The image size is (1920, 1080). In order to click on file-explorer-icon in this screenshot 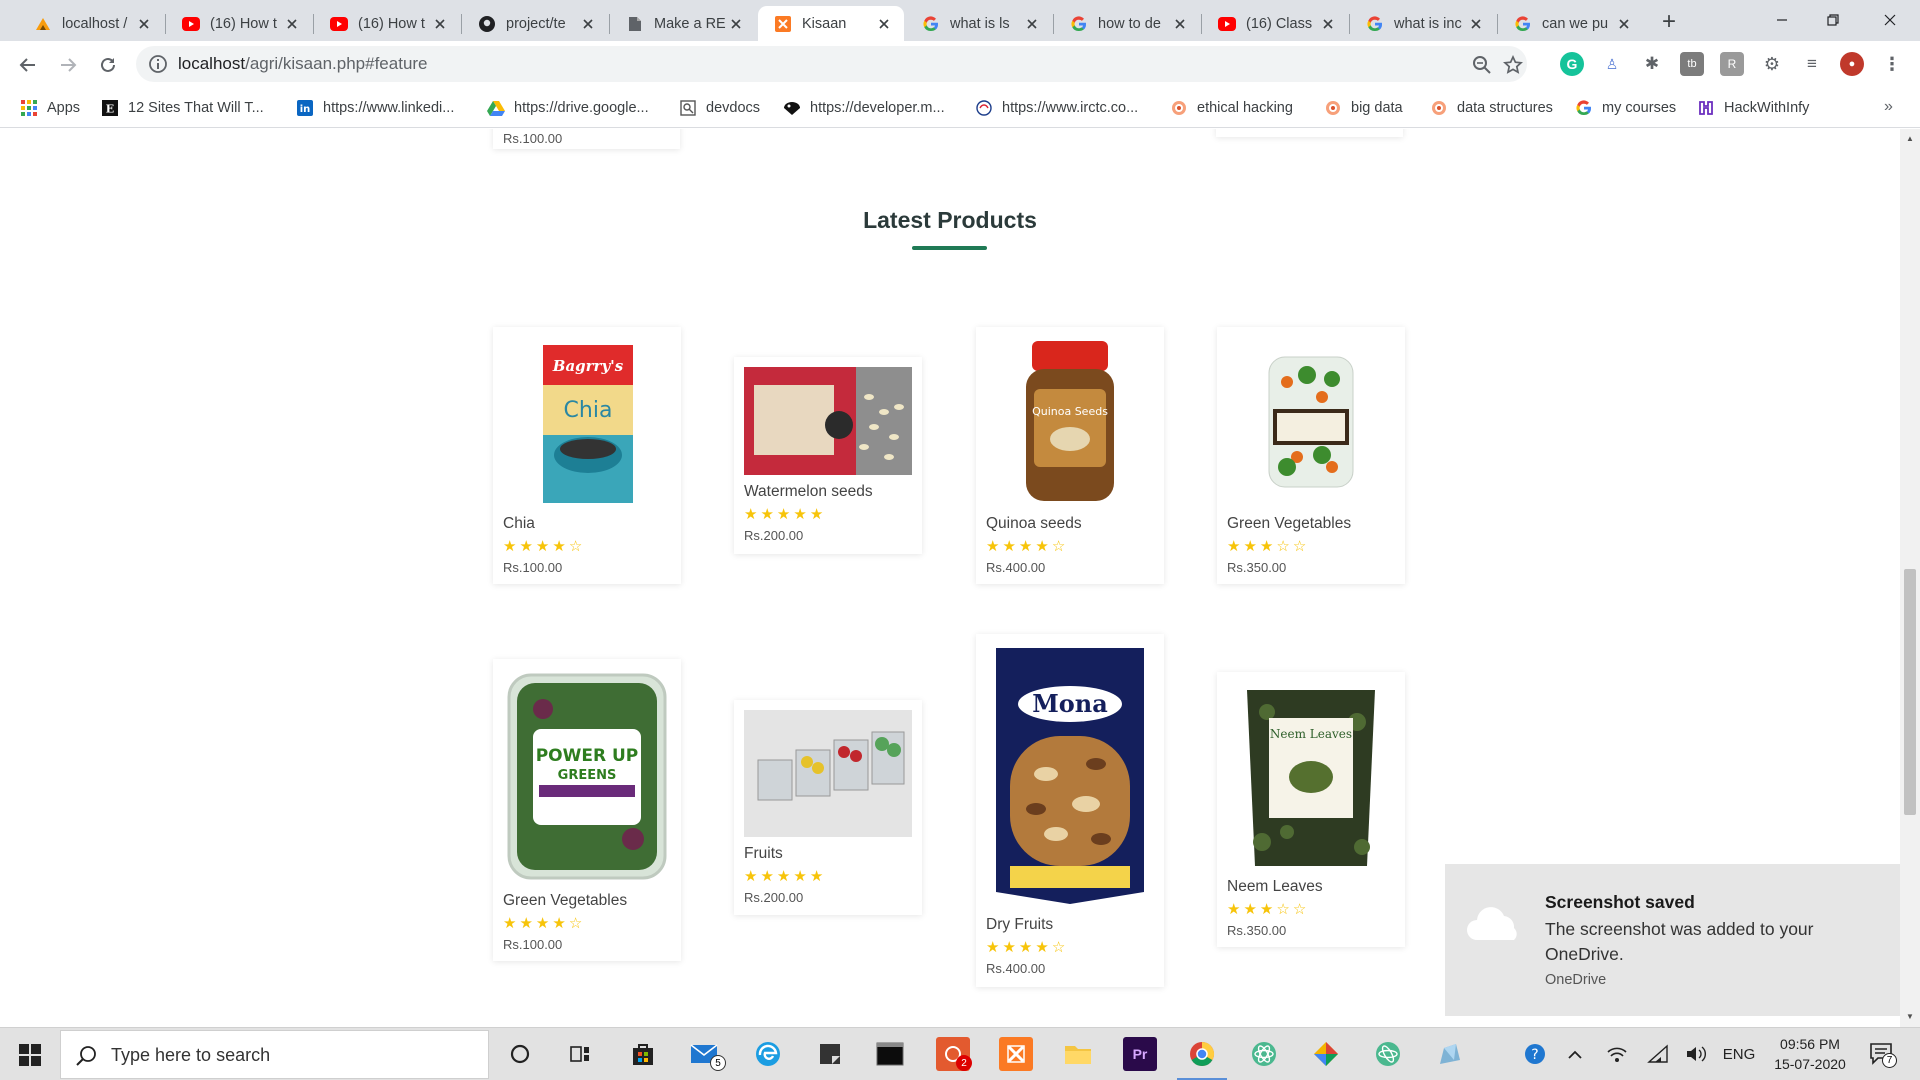, I will do `click(1078, 1054)`.